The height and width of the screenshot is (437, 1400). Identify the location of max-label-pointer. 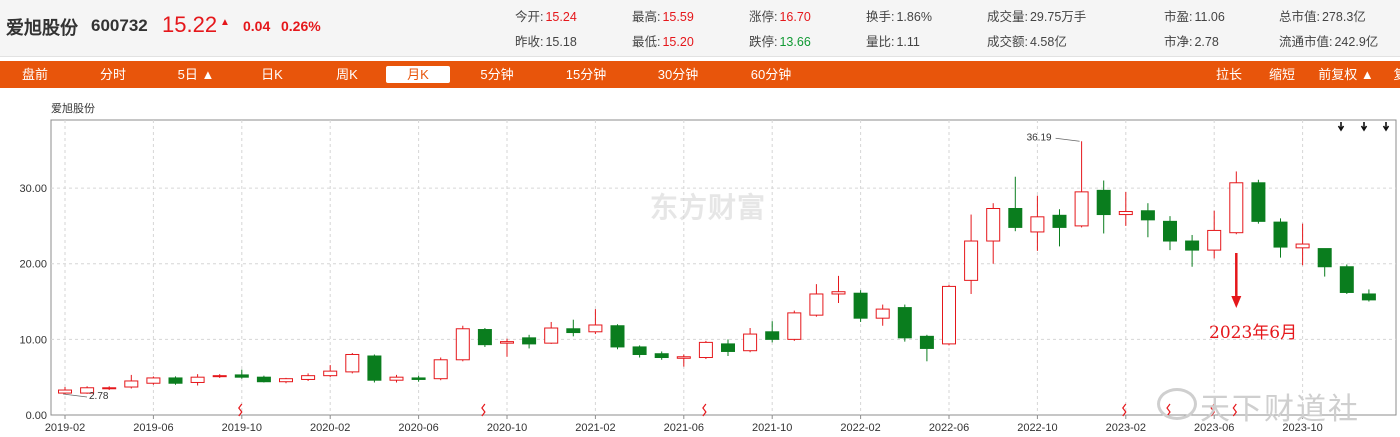
(1067, 139).